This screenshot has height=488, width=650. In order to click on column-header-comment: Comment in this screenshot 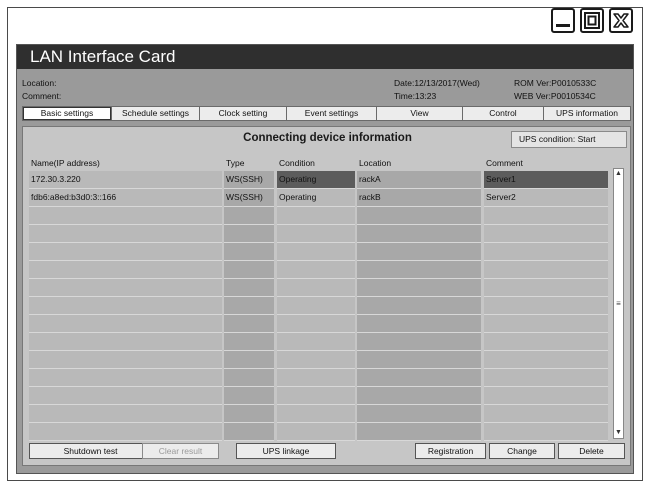, I will do `click(504, 163)`.